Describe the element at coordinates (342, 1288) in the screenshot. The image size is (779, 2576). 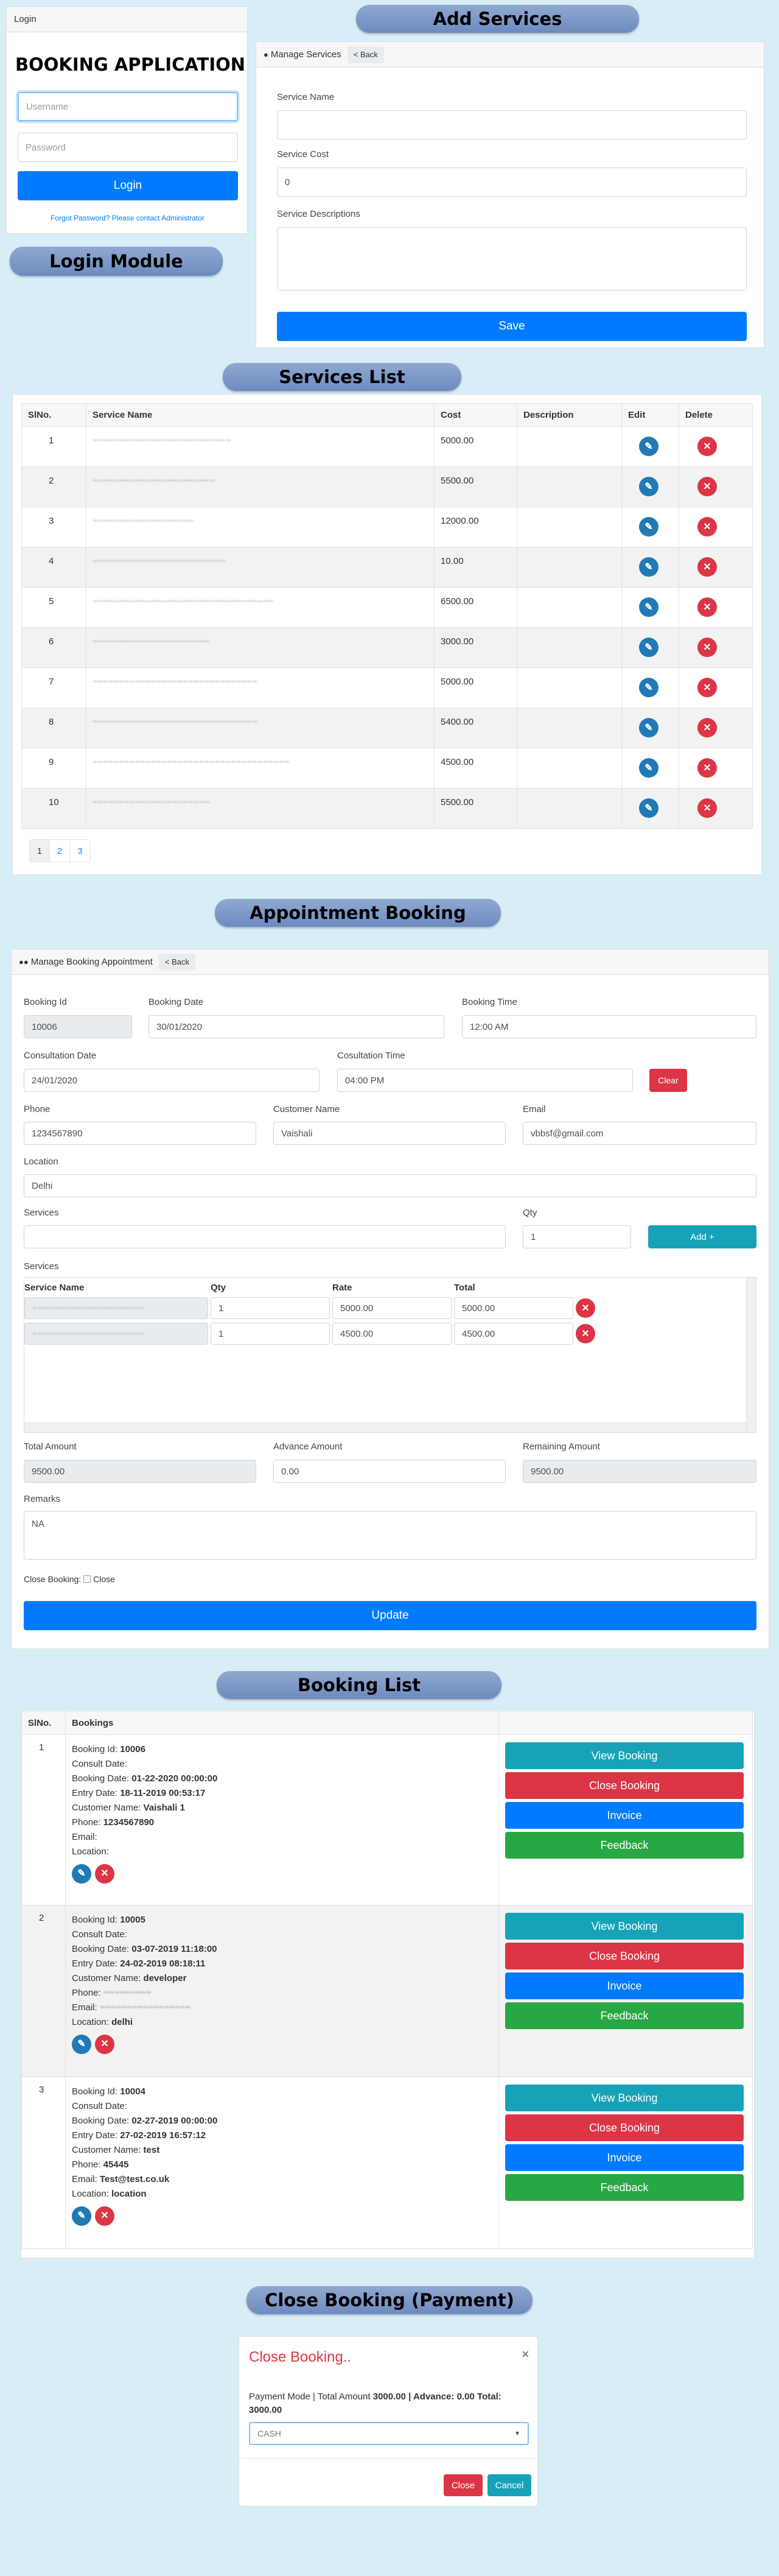
I see `sv-col-rate: Rate` at that location.